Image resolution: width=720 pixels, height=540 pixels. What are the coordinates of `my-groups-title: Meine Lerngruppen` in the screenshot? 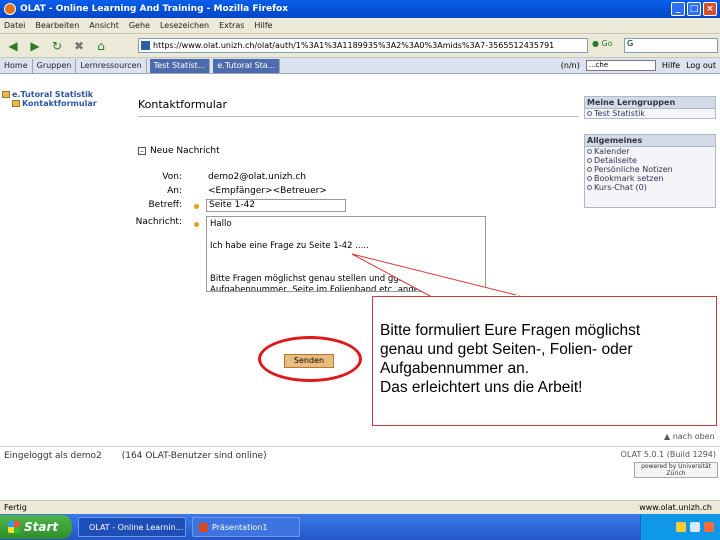 It's located at (650, 103).